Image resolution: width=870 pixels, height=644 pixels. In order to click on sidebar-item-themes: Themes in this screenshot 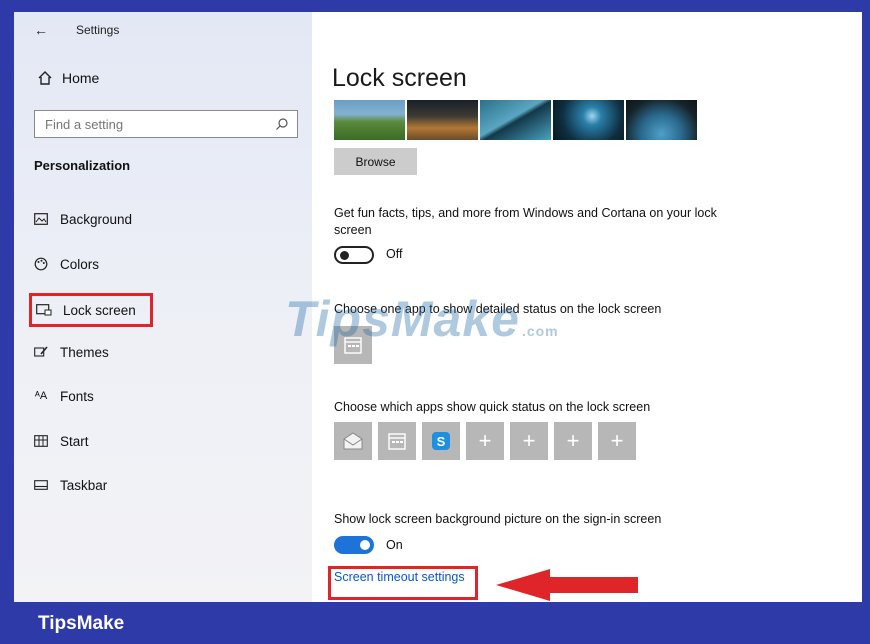, I will do `click(70, 352)`.